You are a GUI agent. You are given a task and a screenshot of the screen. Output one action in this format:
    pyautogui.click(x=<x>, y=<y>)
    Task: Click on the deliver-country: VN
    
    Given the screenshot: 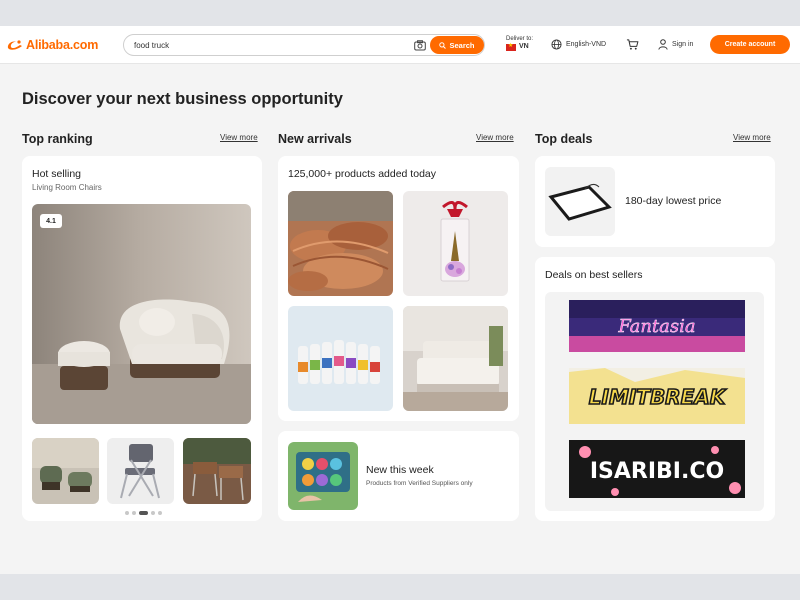 What is the action you would take?
    pyautogui.click(x=524, y=46)
    